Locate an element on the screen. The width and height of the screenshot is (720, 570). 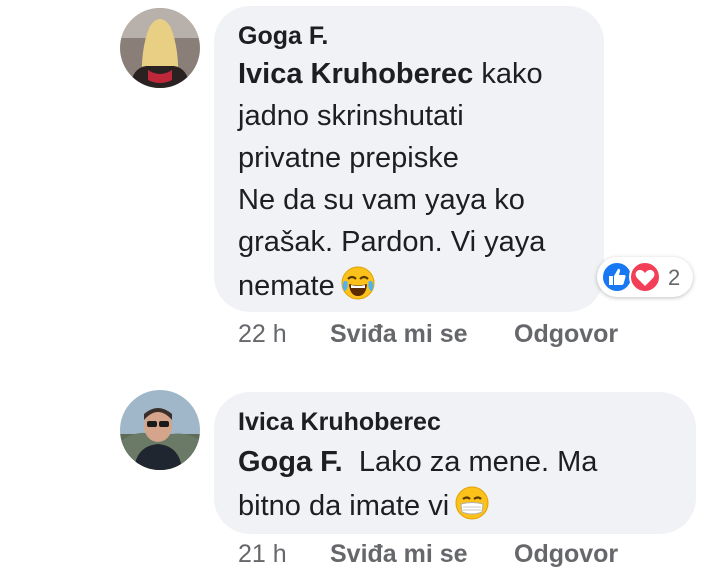
comment-text-line: nemate is located at coordinates (306, 284).